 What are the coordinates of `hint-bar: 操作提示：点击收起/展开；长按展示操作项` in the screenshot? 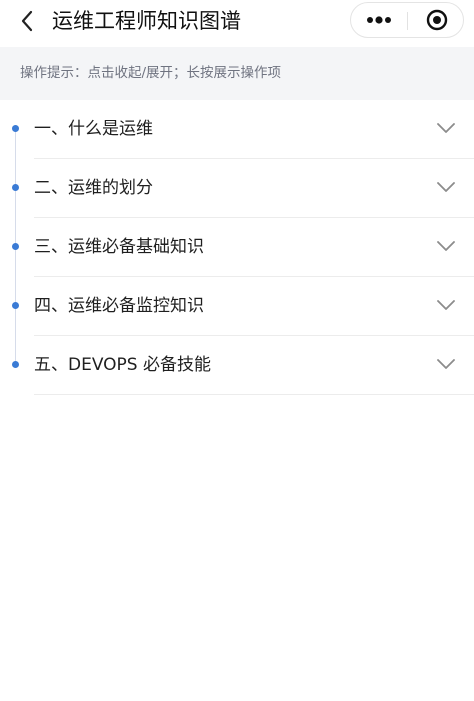 It's located at (237, 73).